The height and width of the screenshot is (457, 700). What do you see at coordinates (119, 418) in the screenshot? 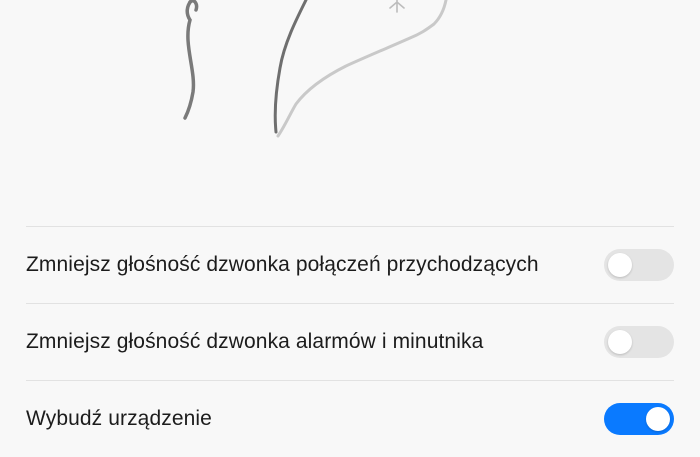
I see `setting-label-wake-device: Wybudź urządzenie` at bounding box center [119, 418].